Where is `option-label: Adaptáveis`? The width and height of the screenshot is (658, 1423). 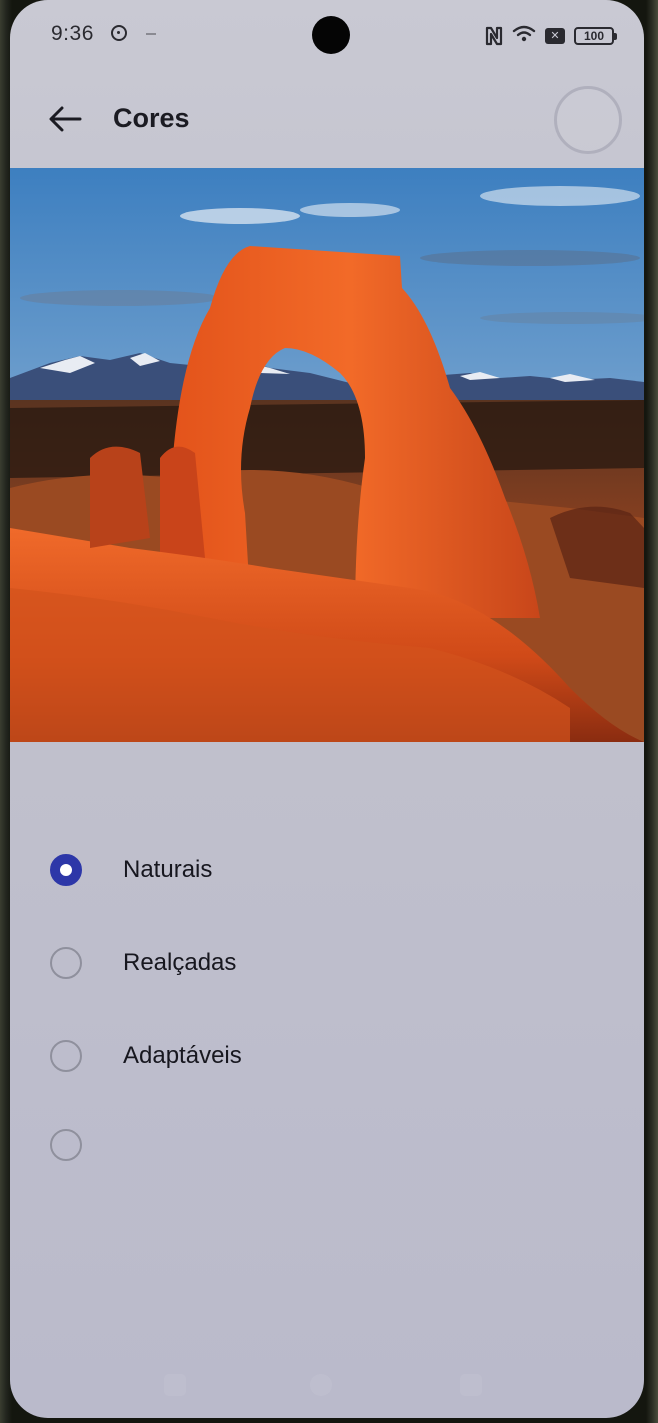
option-label: Adaptáveis is located at coordinates (182, 1055).